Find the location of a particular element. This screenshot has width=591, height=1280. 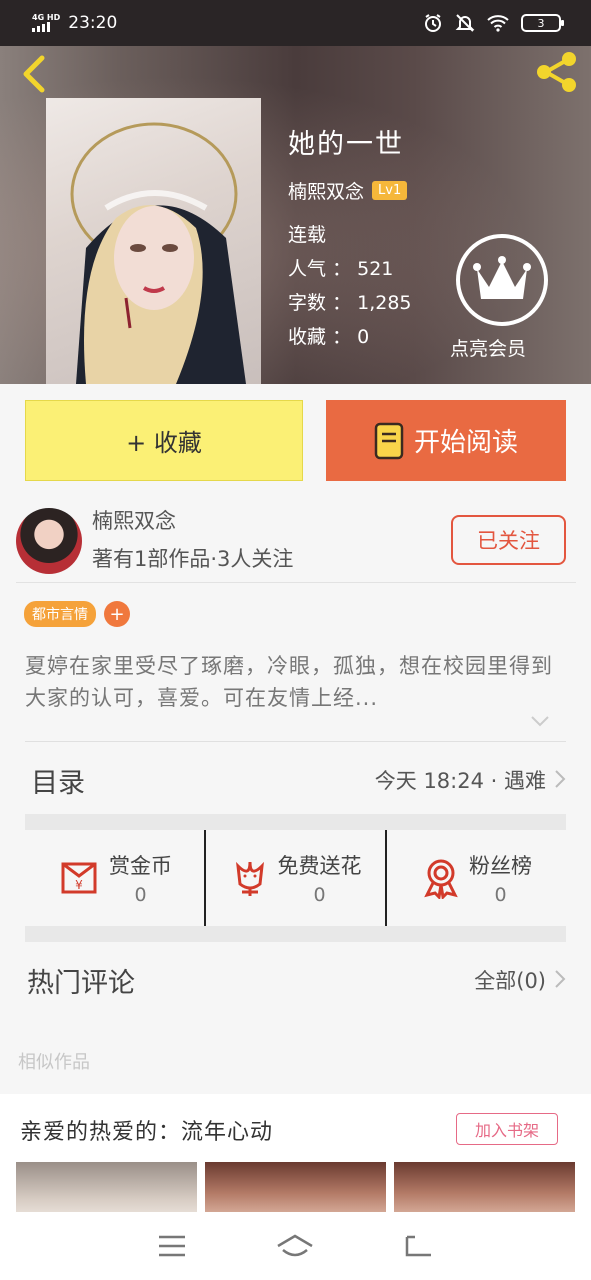

author-name: 楠熙双念 is located at coordinates (134, 520).